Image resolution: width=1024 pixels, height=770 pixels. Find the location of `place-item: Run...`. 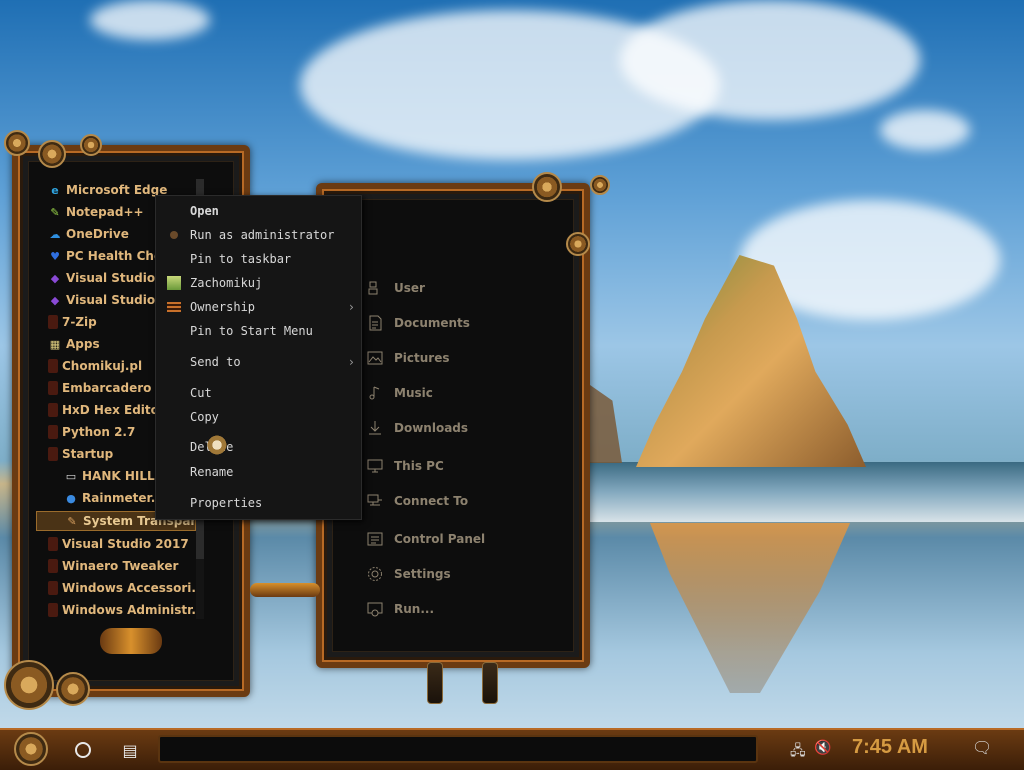

place-item: Run... is located at coordinates (466, 609).